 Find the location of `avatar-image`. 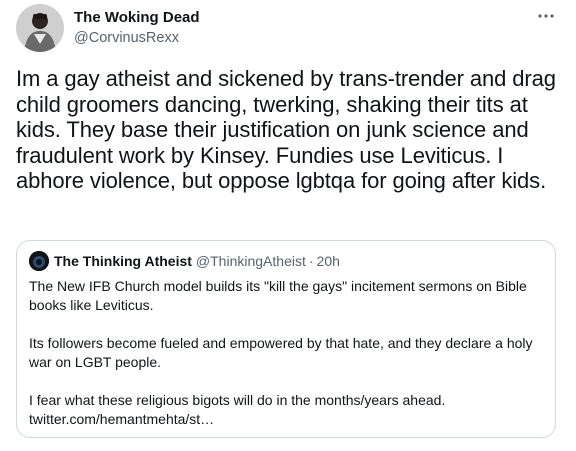

avatar-image is located at coordinates (40, 28).